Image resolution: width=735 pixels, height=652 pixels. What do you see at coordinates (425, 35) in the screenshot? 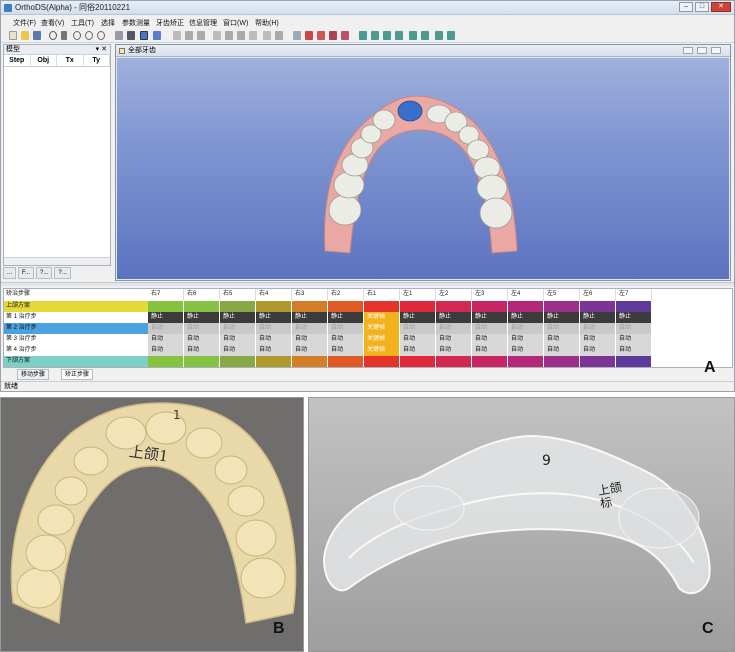
I see `stage-f-icon` at bounding box center [425, 35].